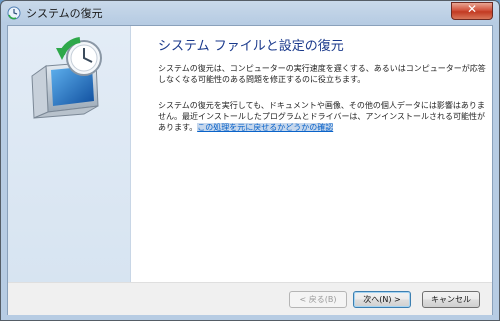  What do you see at coordinates (64, 13) in the screenshot?
I see `window-title: システムの復元` at bounding box center [64, 13].